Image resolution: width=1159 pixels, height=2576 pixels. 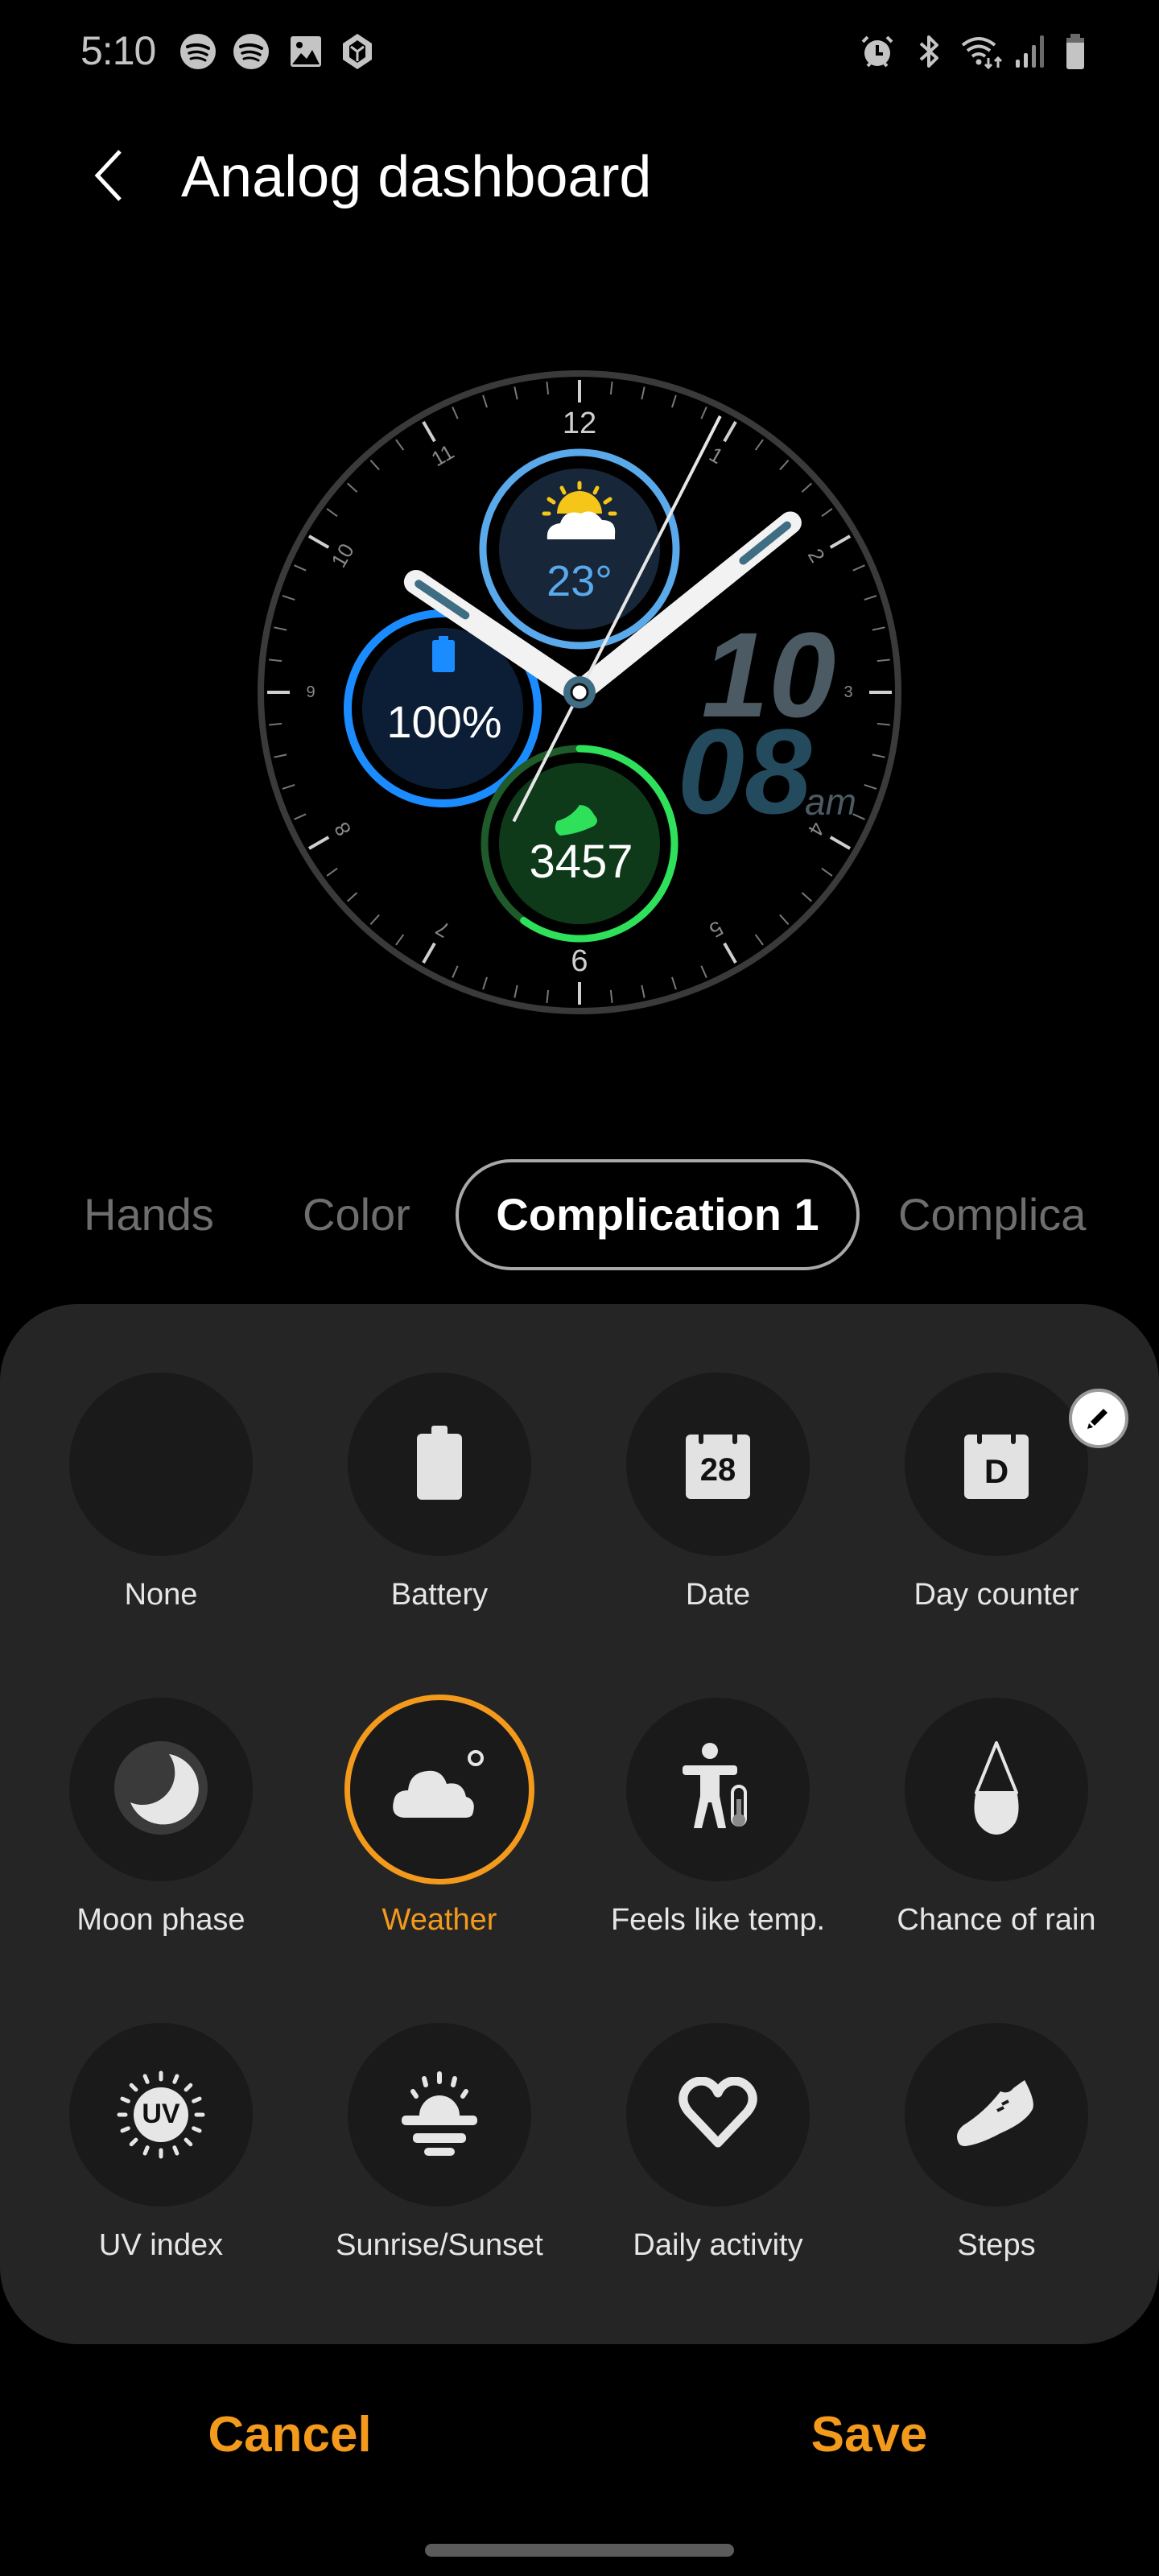 I want to click on back-button, so click(x=108, y=177).